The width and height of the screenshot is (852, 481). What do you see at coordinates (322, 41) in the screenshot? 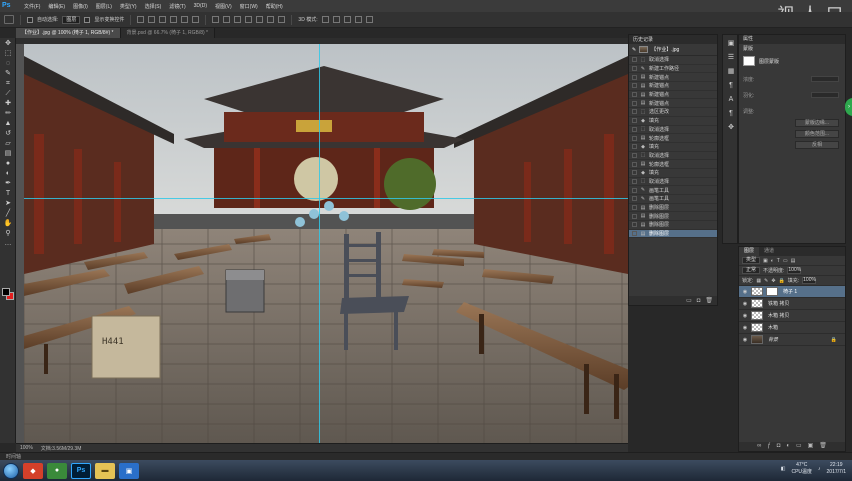
I see `ruler-top` at bounding box center [322, 41].